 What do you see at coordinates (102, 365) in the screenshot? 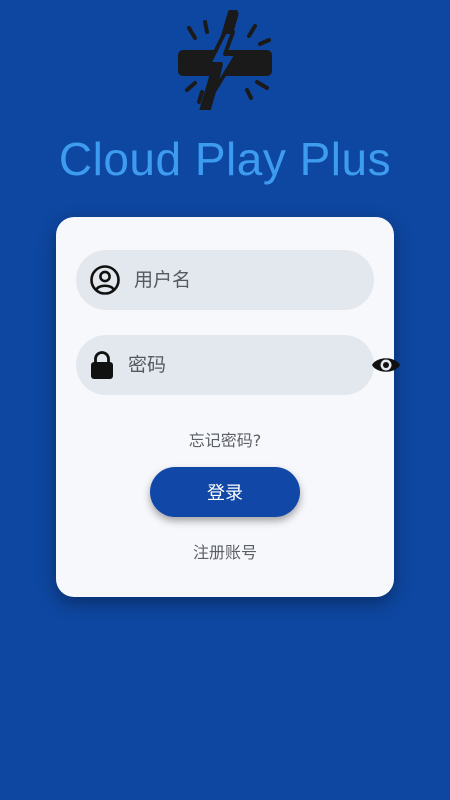
I see `lock-icon` at bounding box center [102, 365].